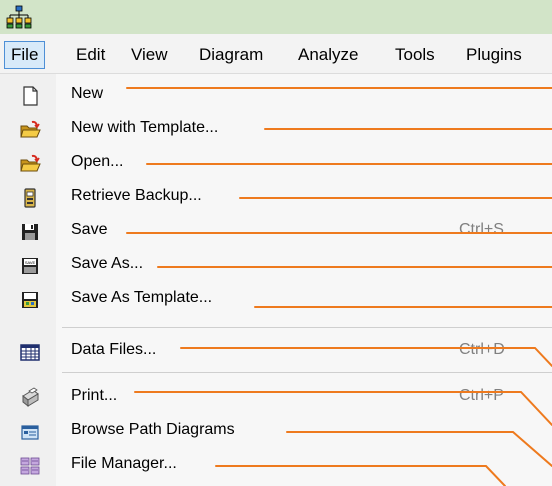  I want to click on blank-page-icon, so click(30, 96).